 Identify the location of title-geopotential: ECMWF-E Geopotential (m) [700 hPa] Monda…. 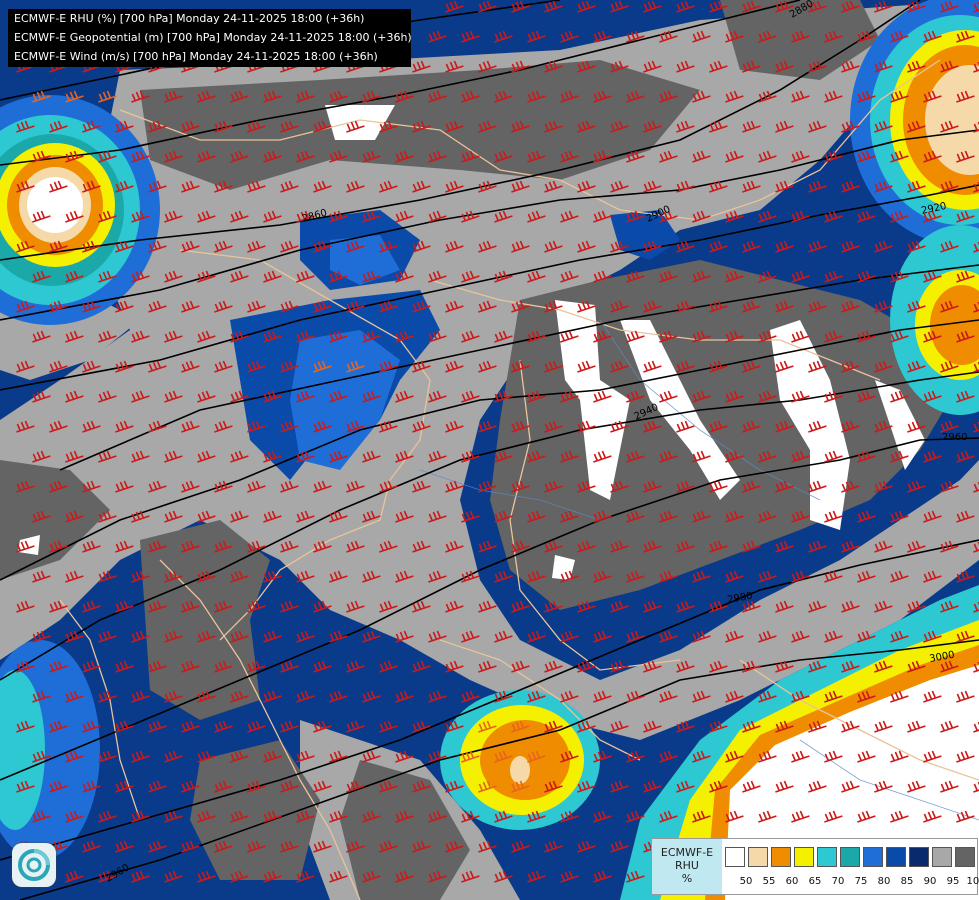
(213, 37).